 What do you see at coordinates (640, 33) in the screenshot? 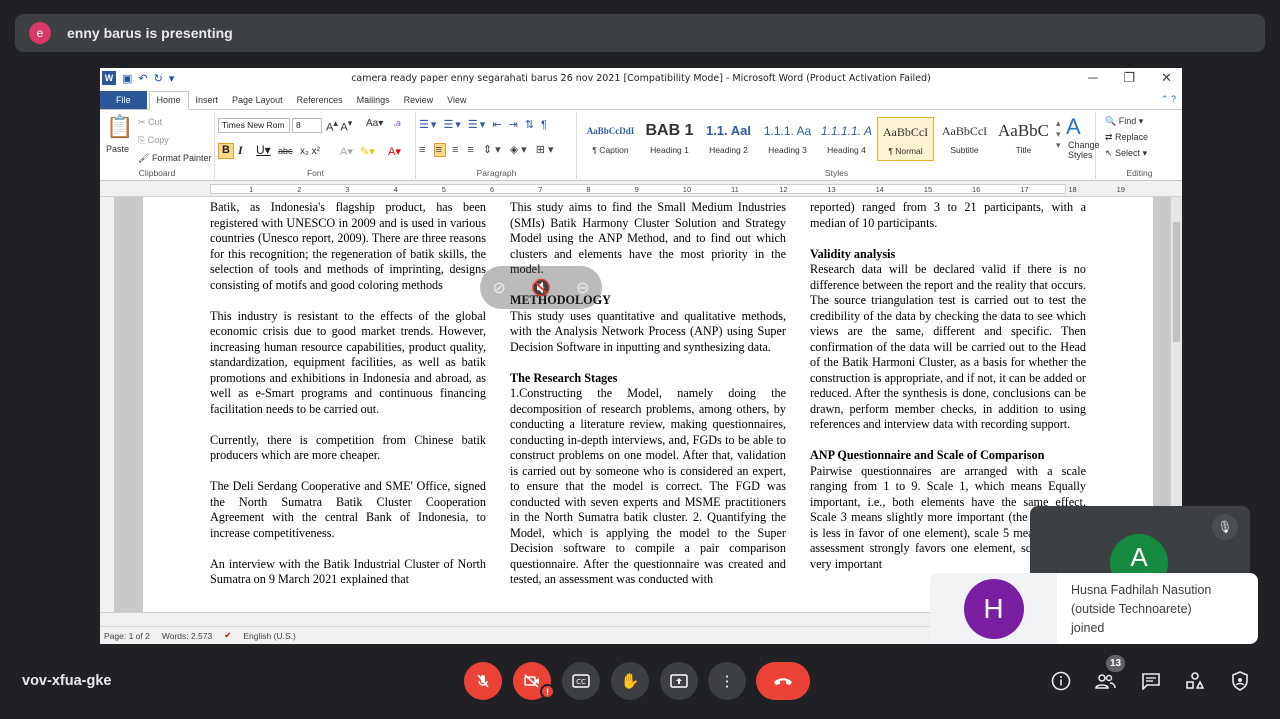
I see `presenting-banner: e enny barus is presenting` at bounding box center [640, 33].